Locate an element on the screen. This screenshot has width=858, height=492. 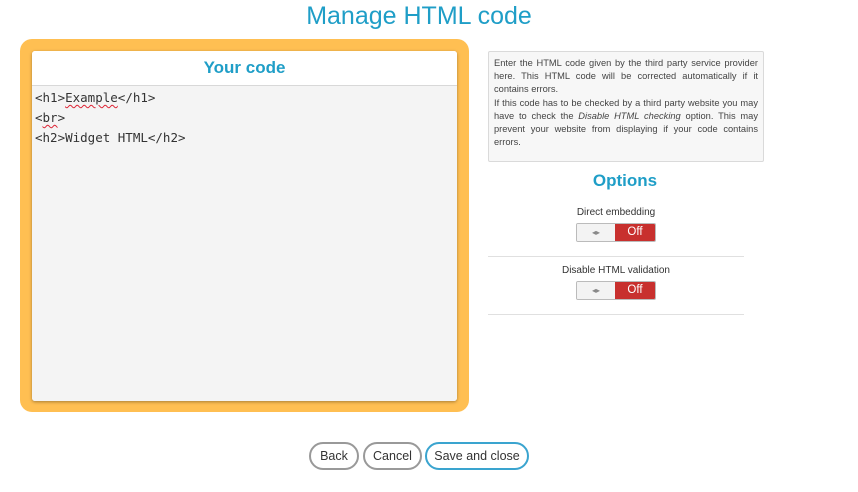
direct-embedding-toggle: ◂▸ Off is located at coordinates (616, 232).